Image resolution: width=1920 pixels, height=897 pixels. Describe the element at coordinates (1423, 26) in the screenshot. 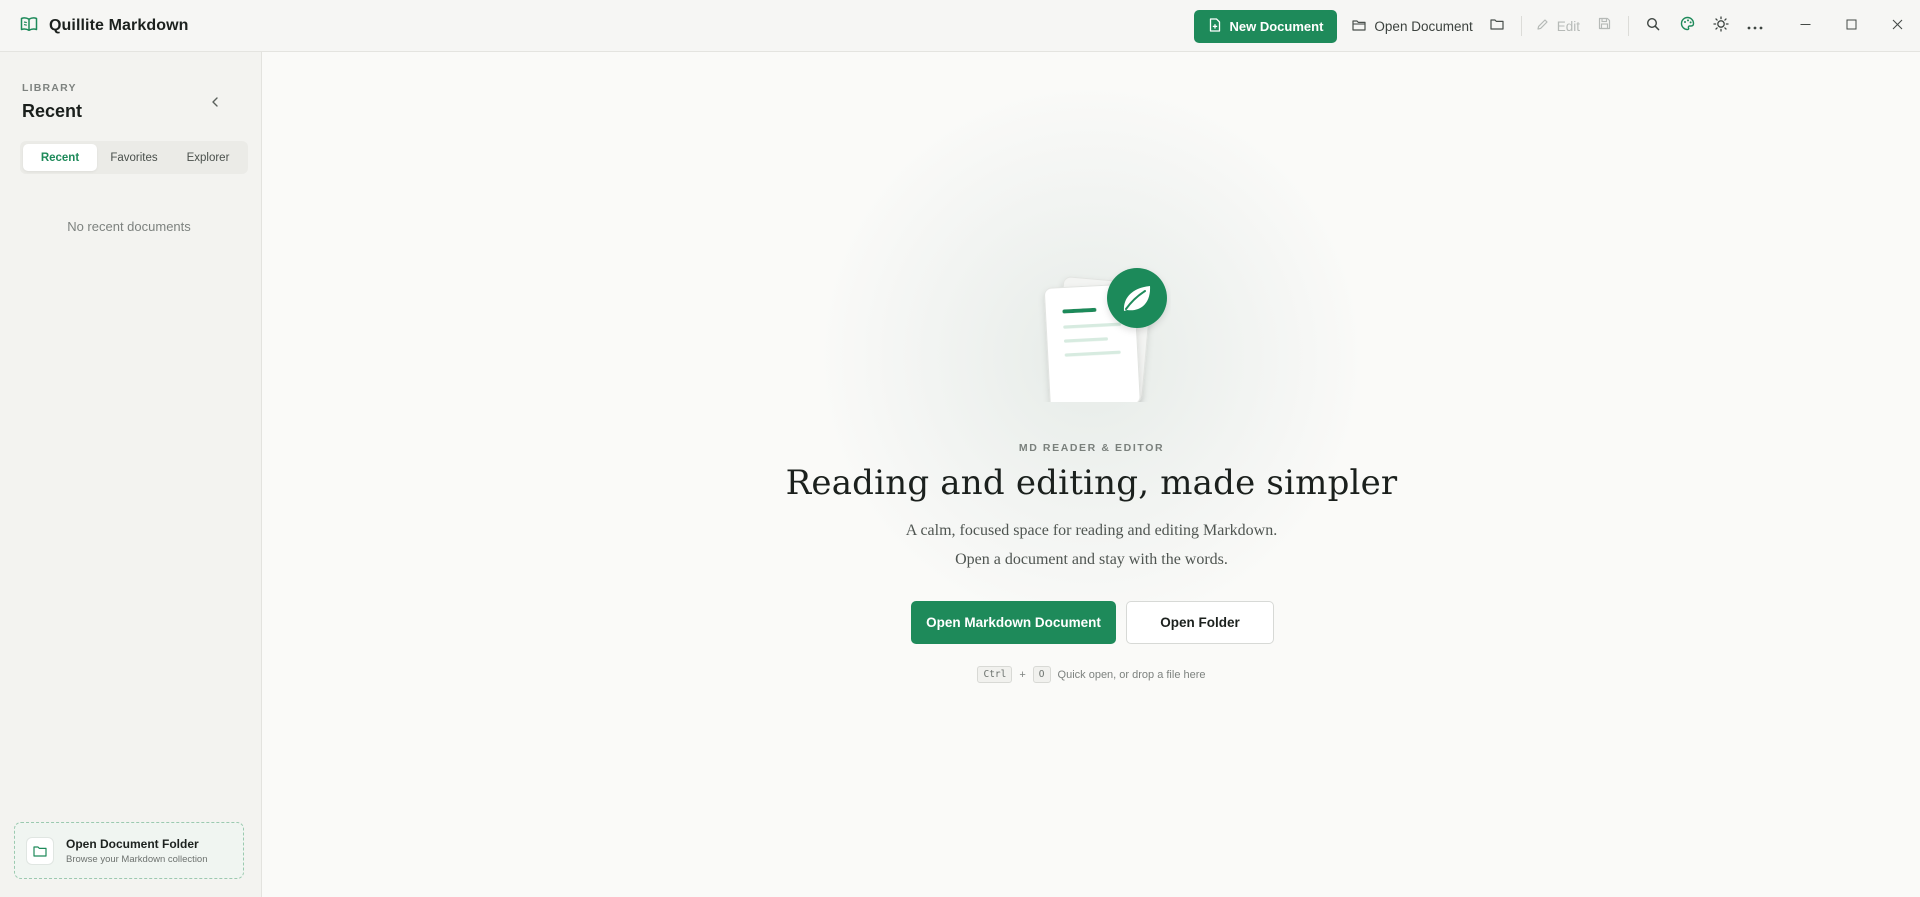

I see `open-document-label: Open Document` at that location.